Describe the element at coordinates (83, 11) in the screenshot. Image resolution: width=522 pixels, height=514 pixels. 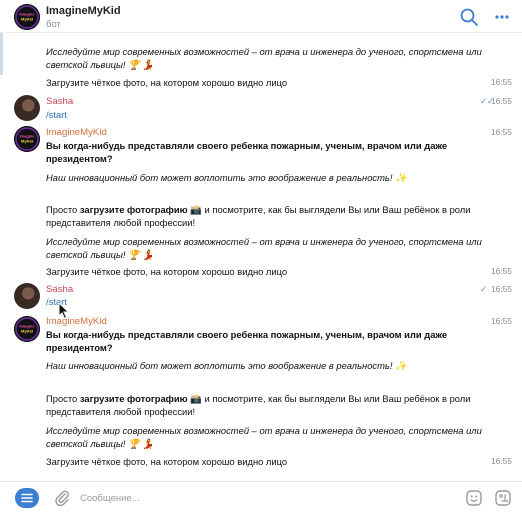
I see `chat-title: ImagineMyKid` at that location.